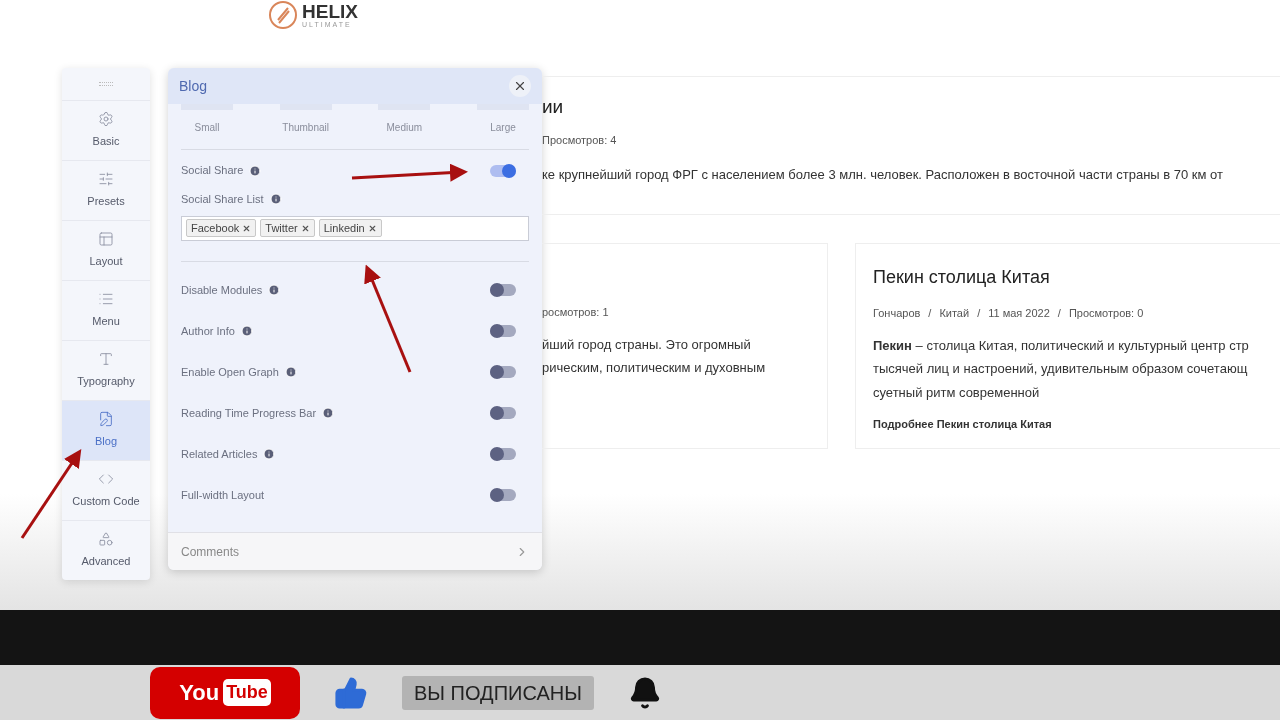 This screenshot has height=720, width=1280. I want to click on gear-icon, so click(106, 119).